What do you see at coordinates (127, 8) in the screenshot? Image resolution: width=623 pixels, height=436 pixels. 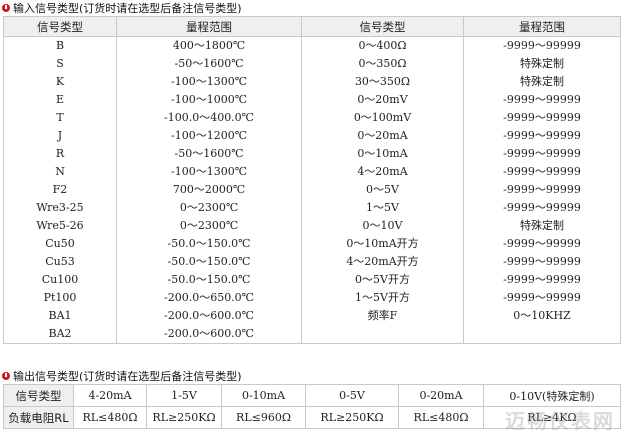 I see `input-section-title-text: 输入信号类型(订货时请在选型后备注信号类型)` at bounding box center [127, 8].